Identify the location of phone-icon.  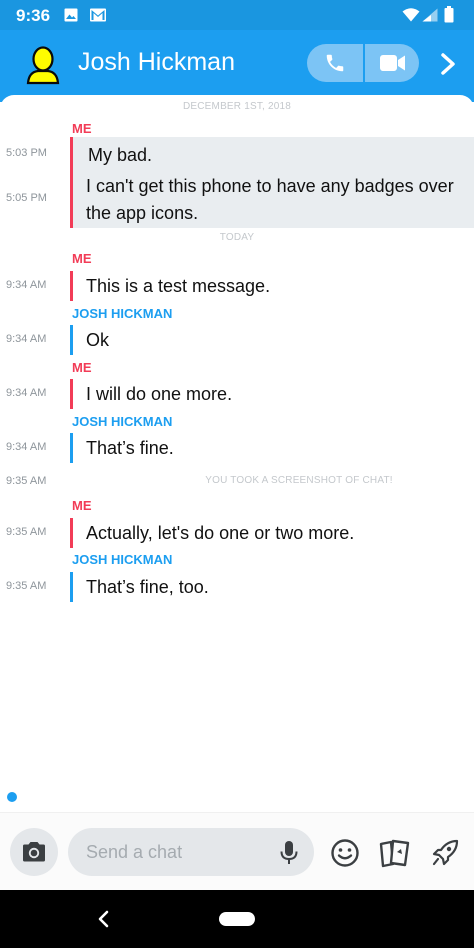
(335, 63).